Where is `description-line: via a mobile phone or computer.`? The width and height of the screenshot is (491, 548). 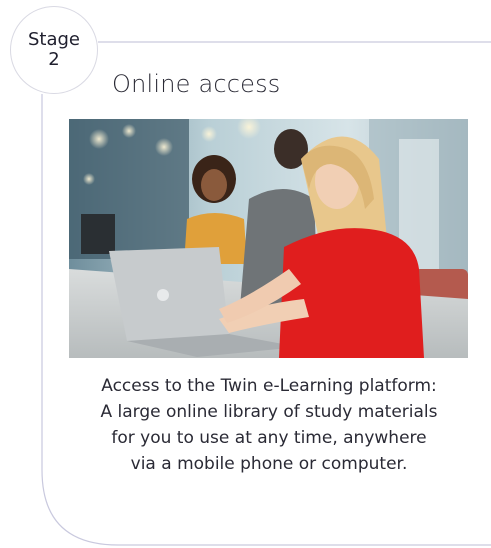 description-line: via a mobile phone or computer. is located at coordinates (269, 464).